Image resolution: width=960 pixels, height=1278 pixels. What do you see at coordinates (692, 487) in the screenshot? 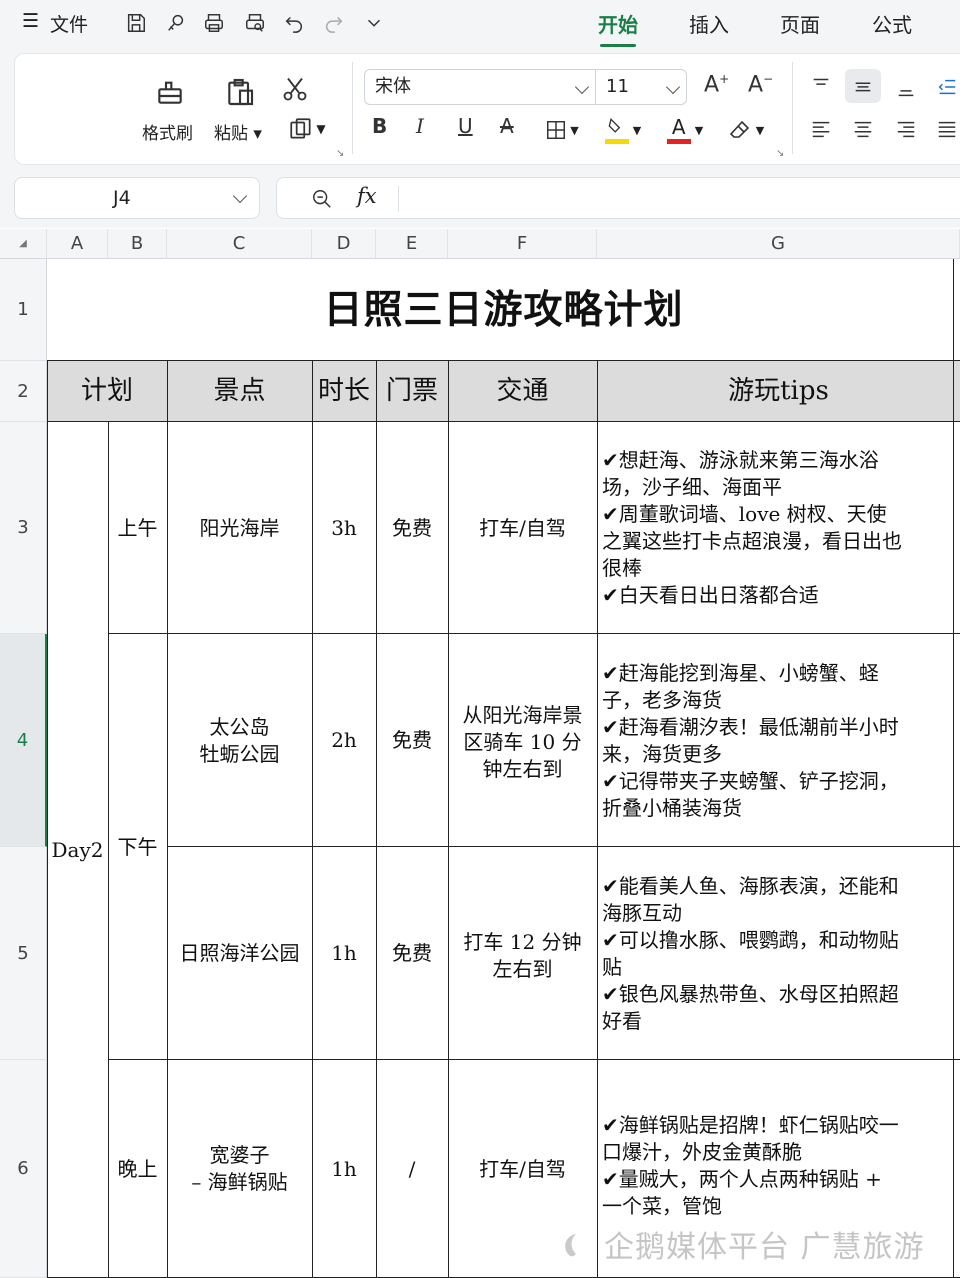
I see `tip-line: 场，沙子细、海面平` at bounding box center [692, 487].